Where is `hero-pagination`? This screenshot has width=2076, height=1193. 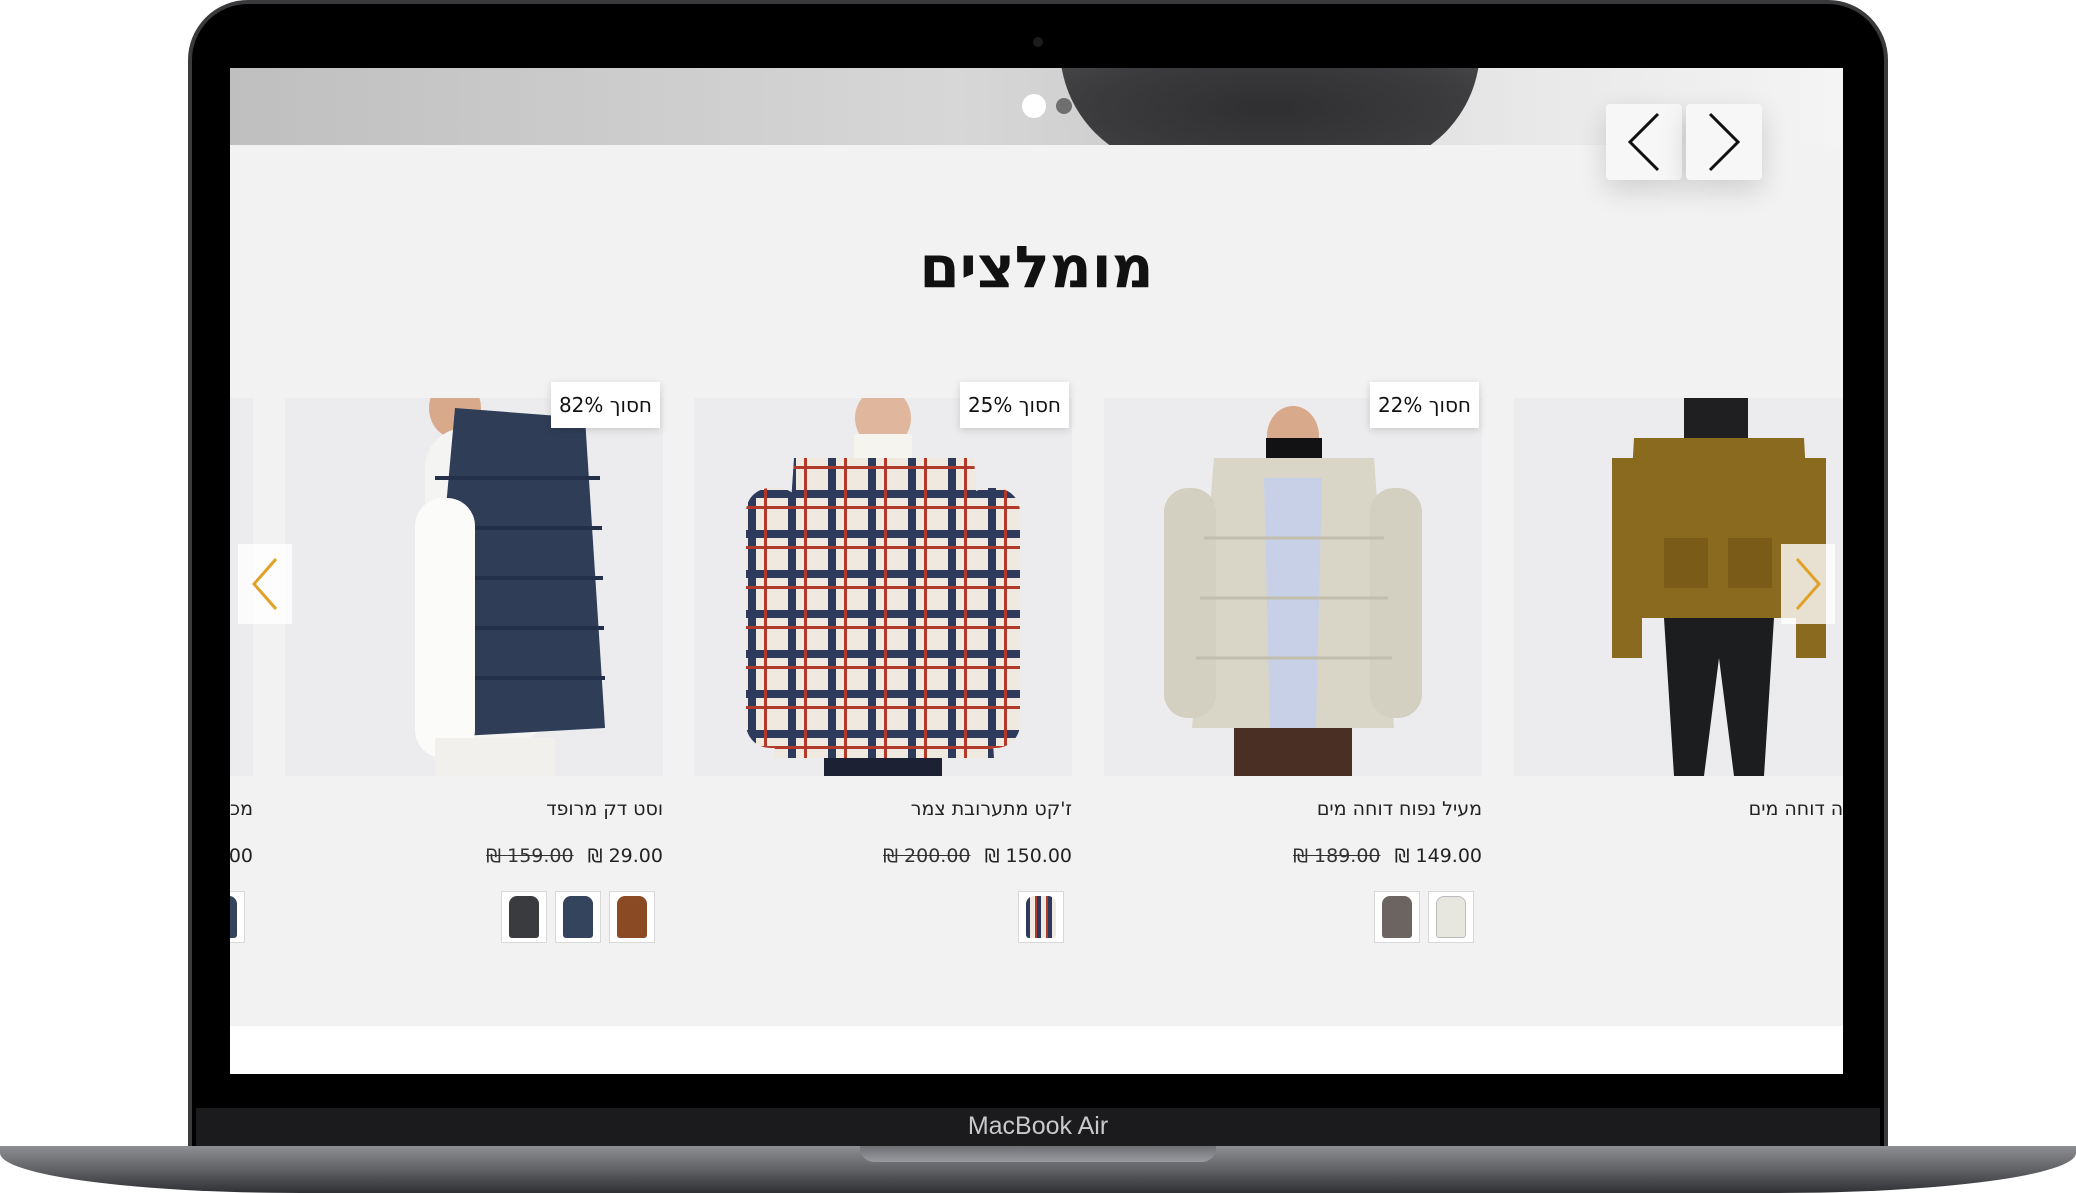 hero-pagination is located at coordinates (1047, 106).